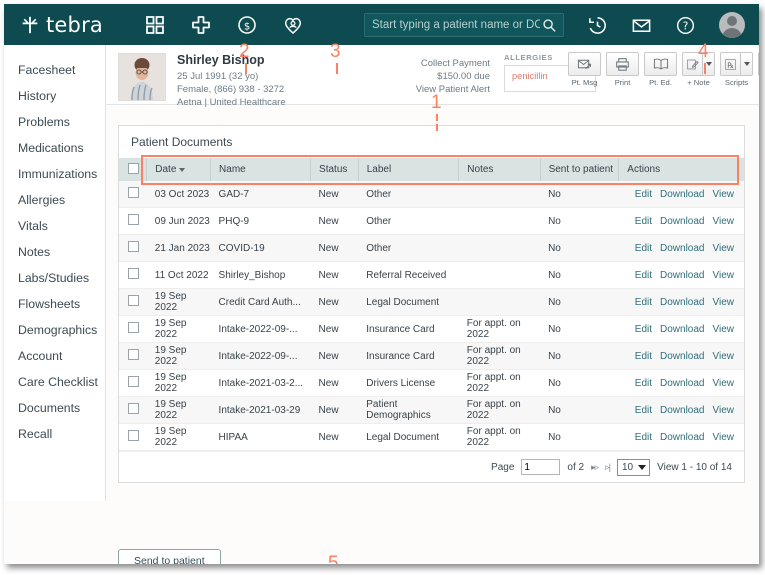 The height and width of the screenshot is (575, 765). What do you see at coordinates (580, 169) in the screenshot?
I see `column-sent-to-patient: Sent to patient` at bounding box center [580, 169].